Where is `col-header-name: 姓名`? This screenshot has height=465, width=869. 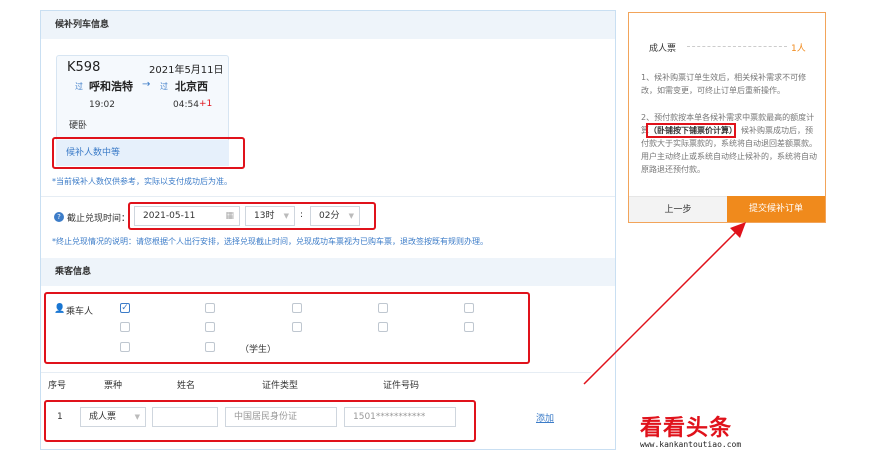
col-header-name: 姓名 is located at coordinates (186, 386).